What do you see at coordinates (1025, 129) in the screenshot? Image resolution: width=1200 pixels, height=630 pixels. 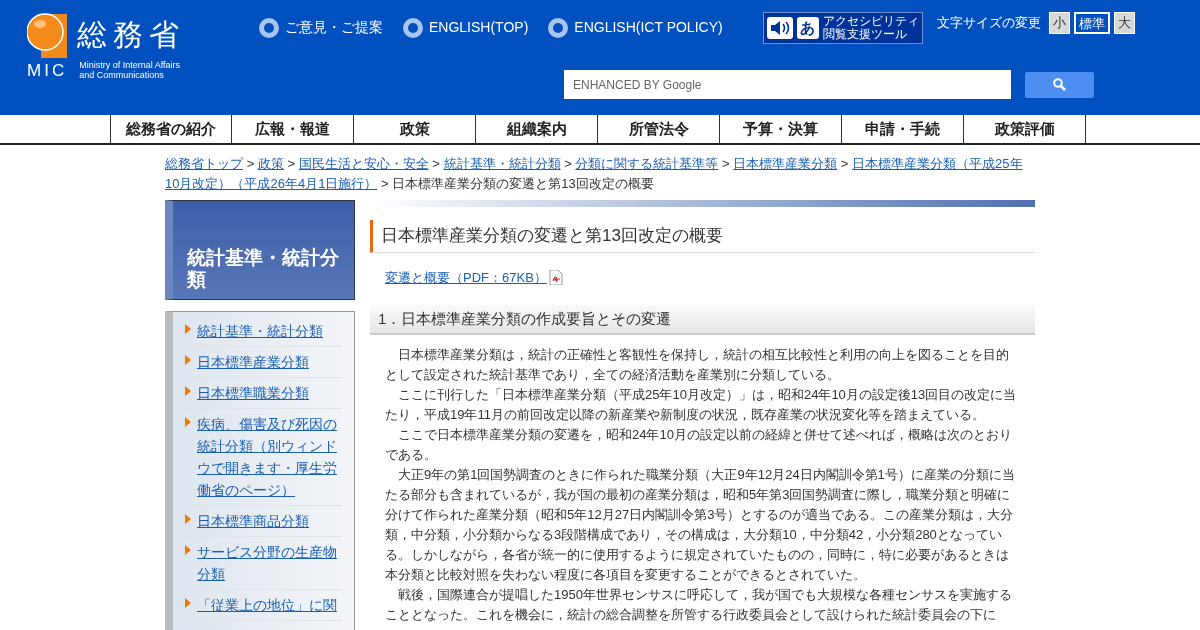 I see `nav-tab: 政策評価` at bounding box center [1025, 129].